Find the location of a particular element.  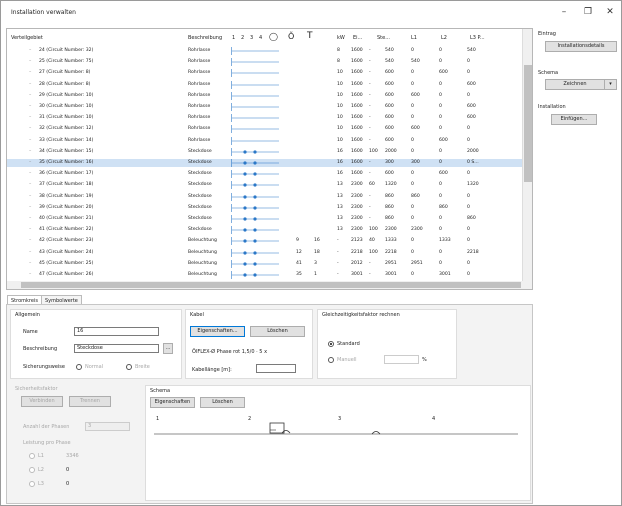

col-phase-2: 2 is located at coordinates (242, 38).